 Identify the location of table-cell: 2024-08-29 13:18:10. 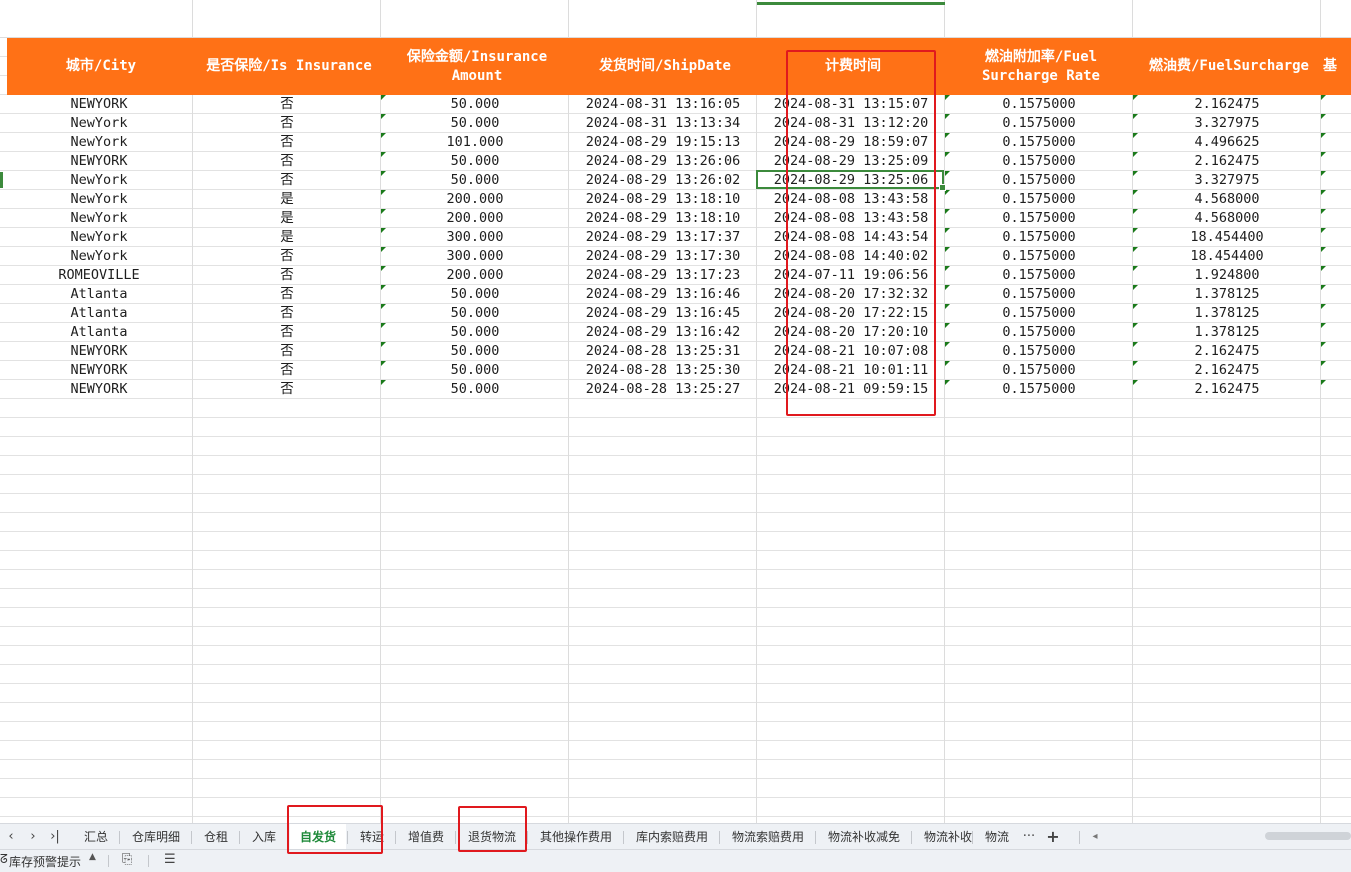
(663, 199).